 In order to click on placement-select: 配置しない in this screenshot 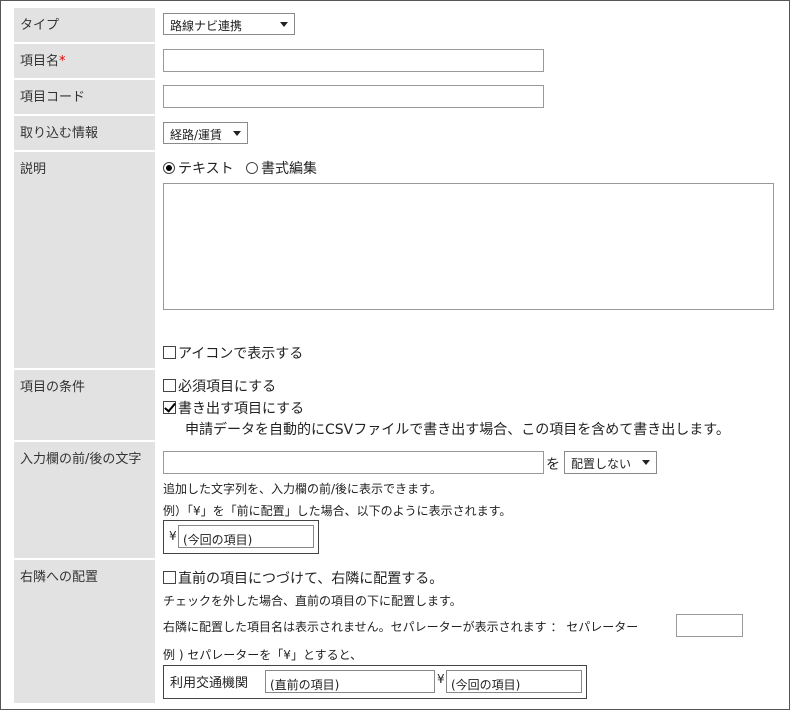, I will do `click(610, 462)`.